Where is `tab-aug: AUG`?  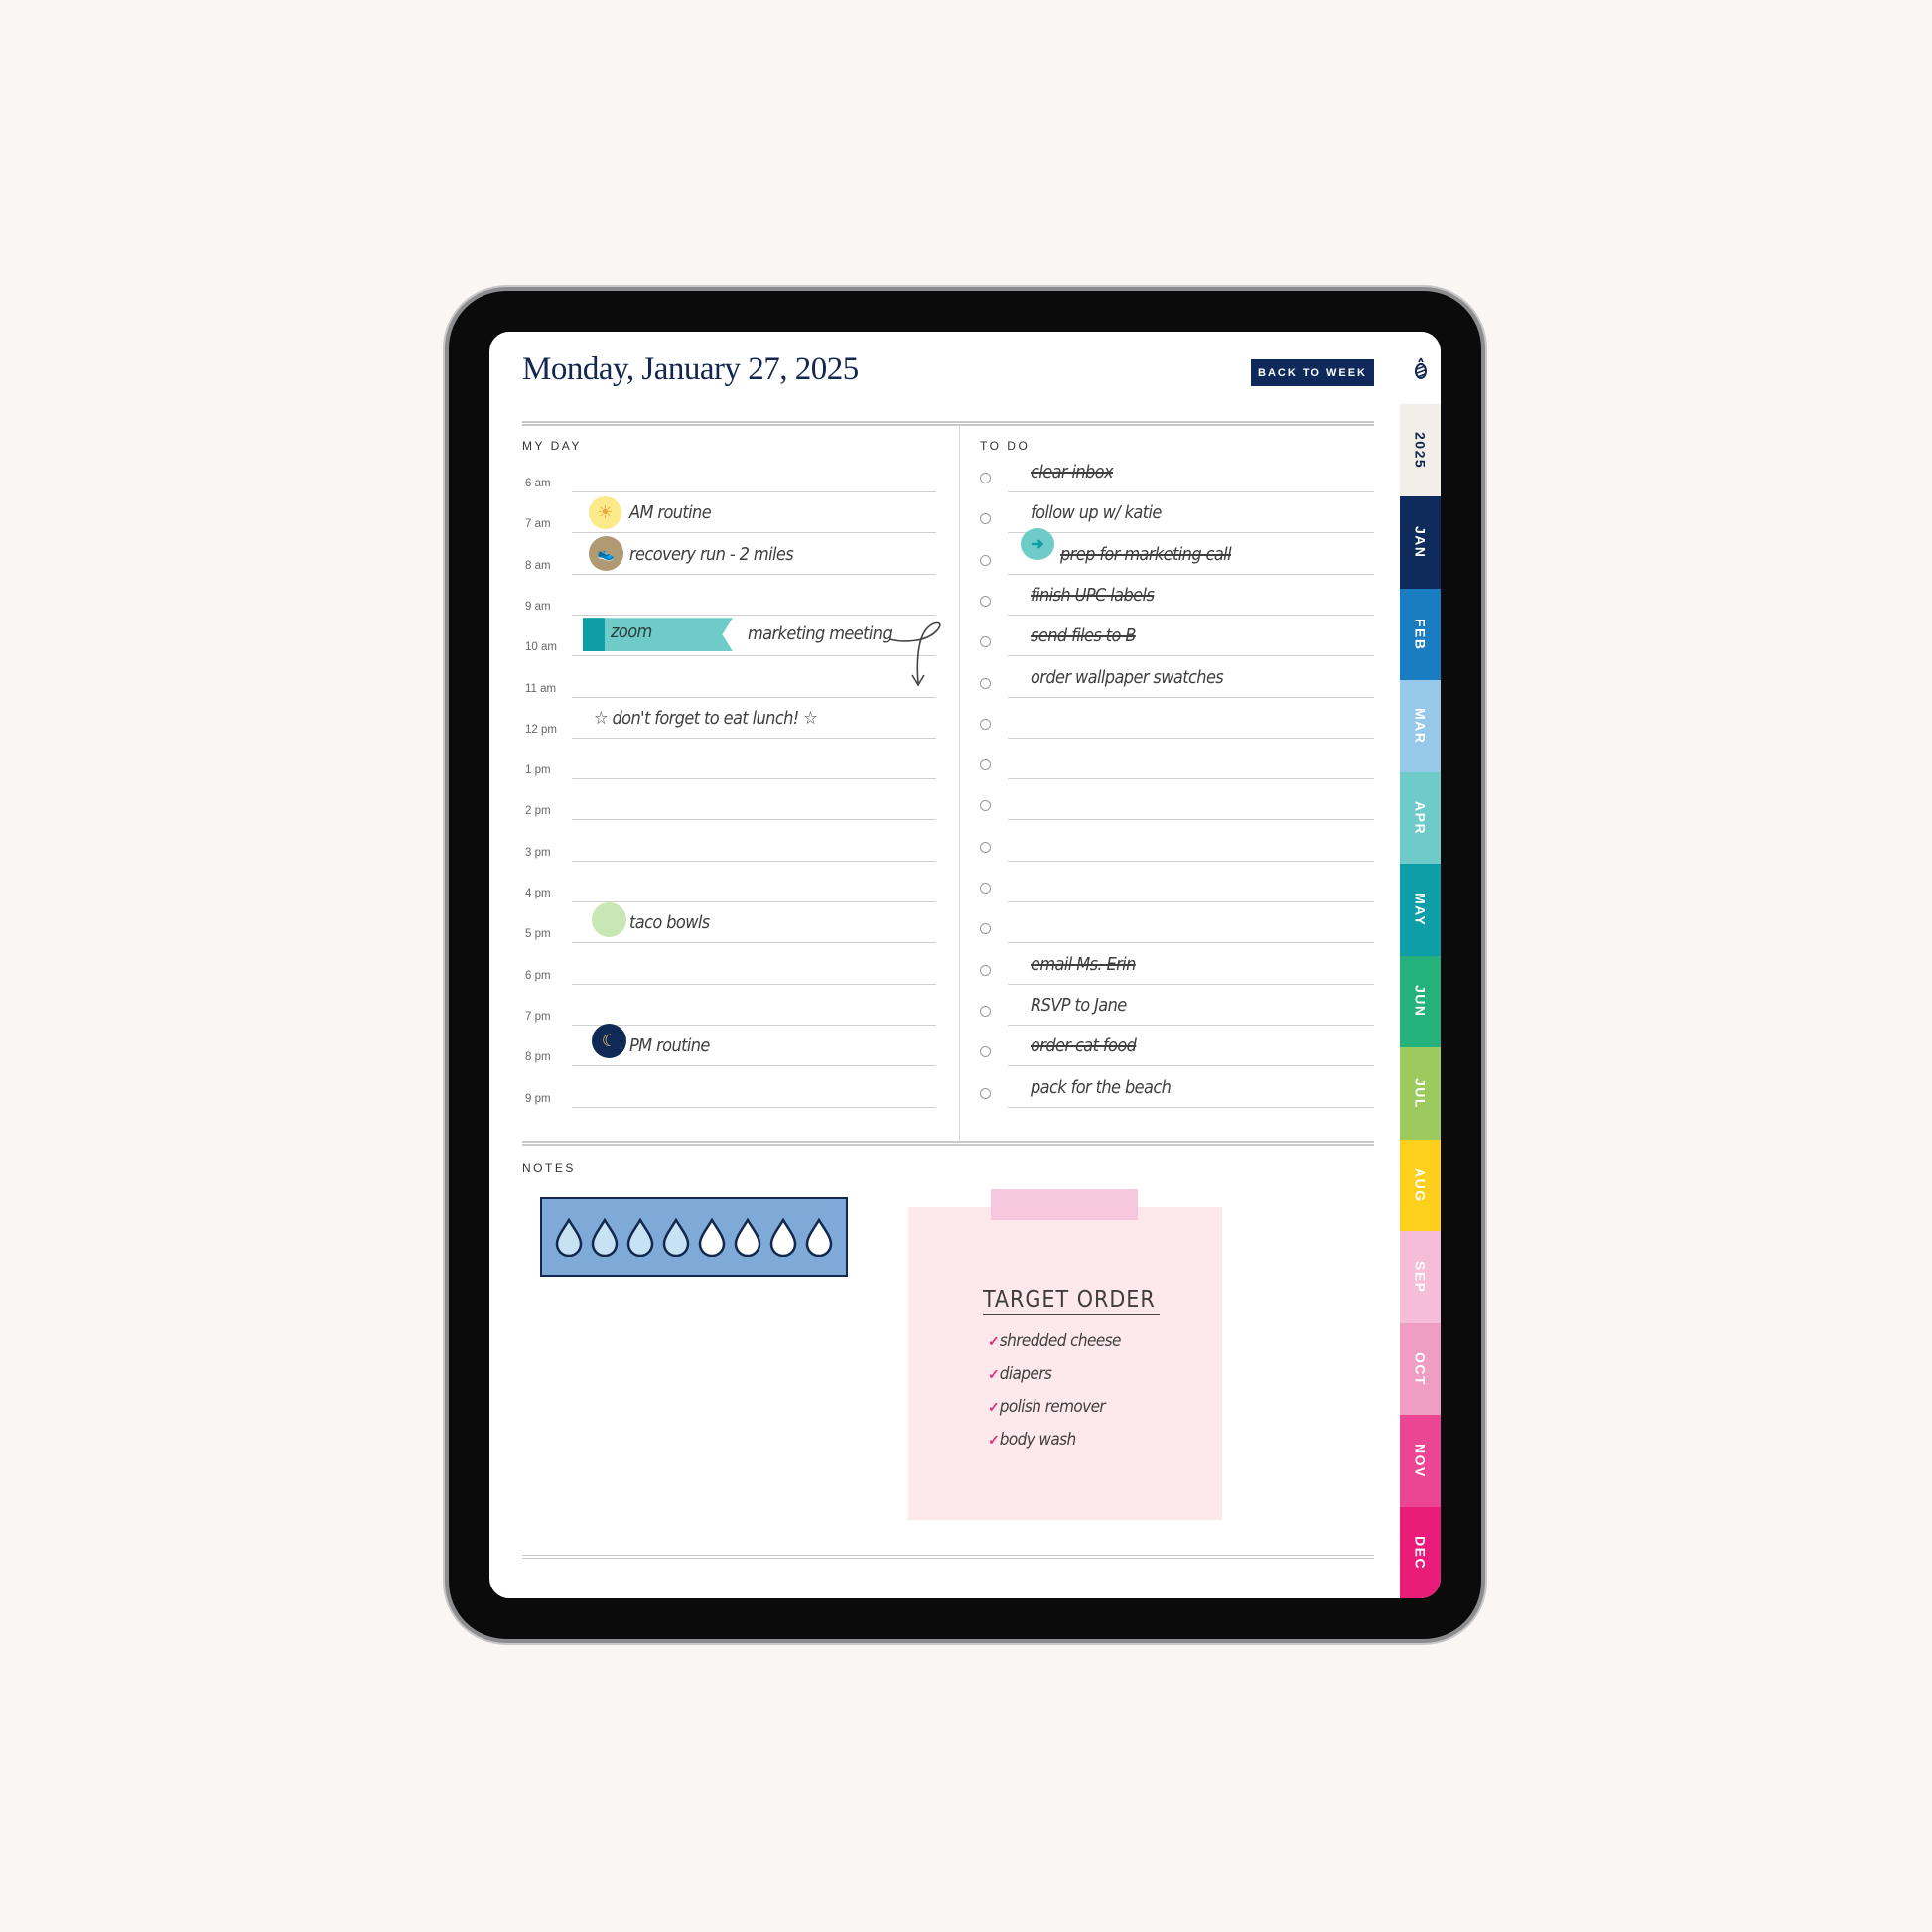
tab-aug: AUG is located at coordinates (1420, 1185).